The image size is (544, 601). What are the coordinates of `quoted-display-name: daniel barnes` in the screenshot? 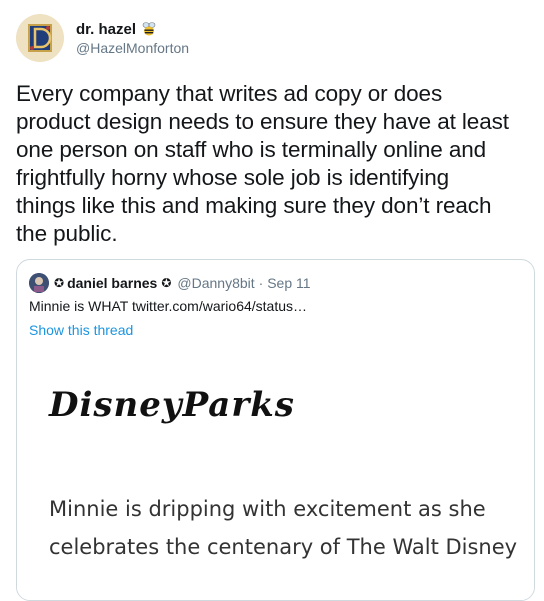 It's located at (112, 283).